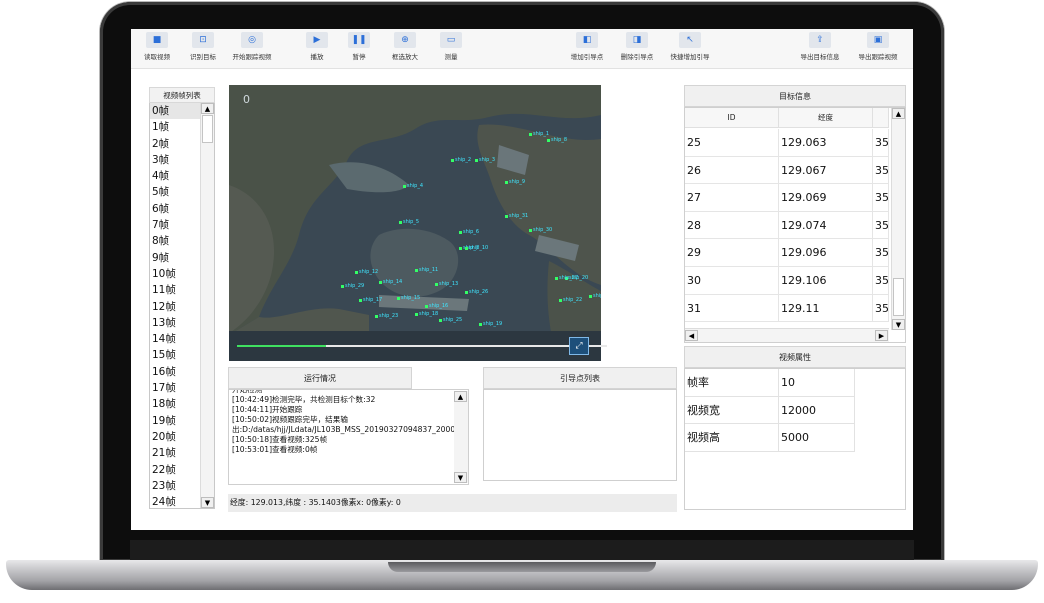  What do you see at coordinates (176, 127) in the screenshot?
I see `frame-list-item: 1帧` at bounding box center [176, 127].